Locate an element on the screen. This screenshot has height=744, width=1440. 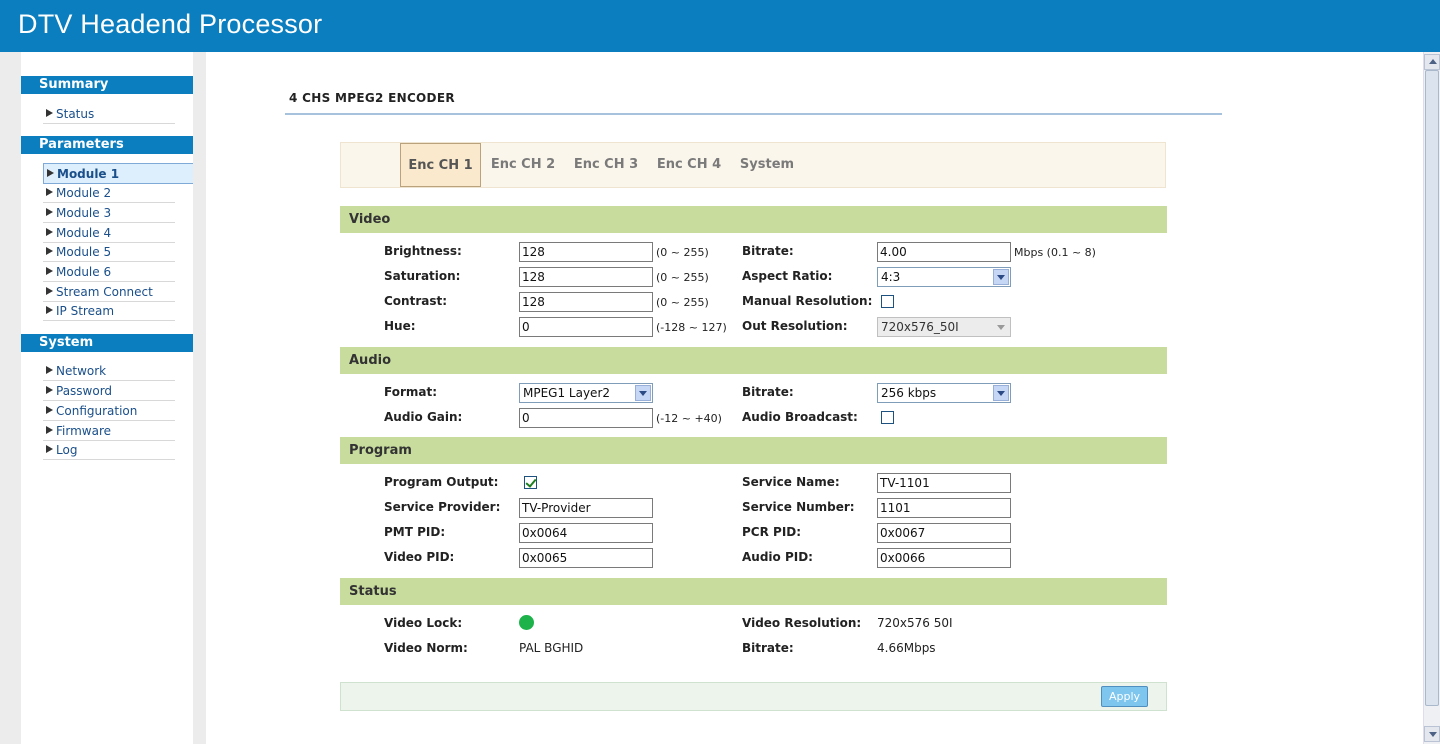
sidebar-item-label: IP Stream is located at coordinates (85, 311).